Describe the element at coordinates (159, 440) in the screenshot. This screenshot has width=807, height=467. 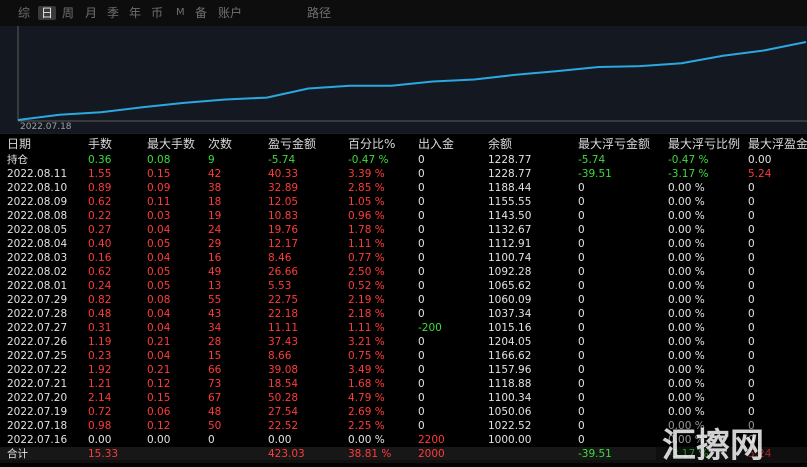
I see `cell-max-lots: 0.00` at that location.